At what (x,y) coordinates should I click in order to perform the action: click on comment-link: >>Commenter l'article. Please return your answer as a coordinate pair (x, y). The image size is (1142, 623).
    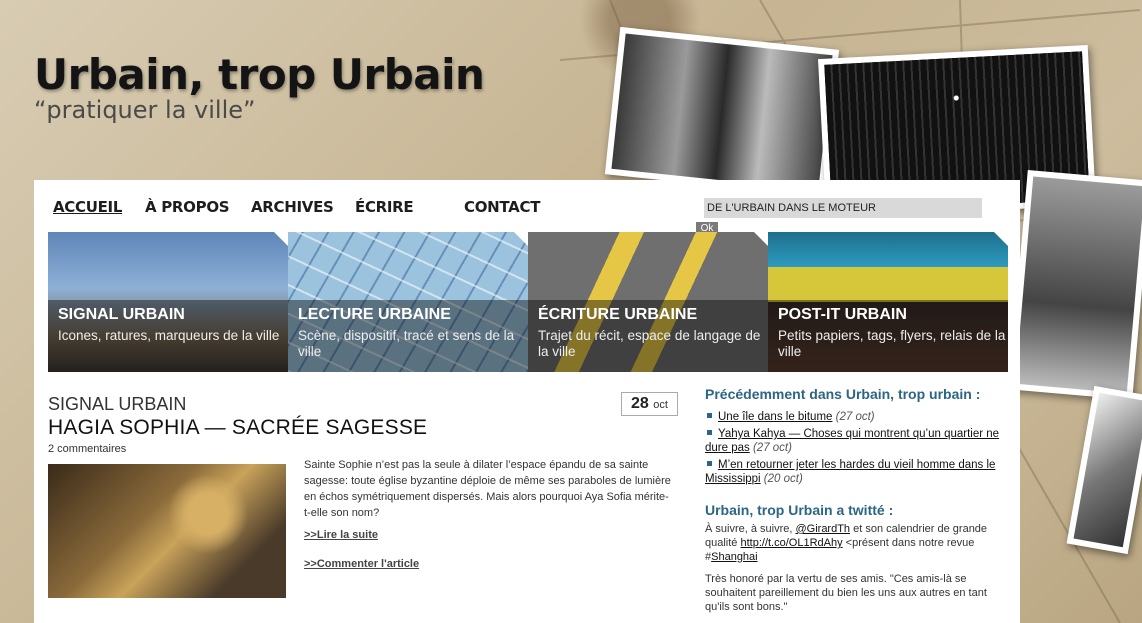
    Looking at the image, I should click on (361, 564).